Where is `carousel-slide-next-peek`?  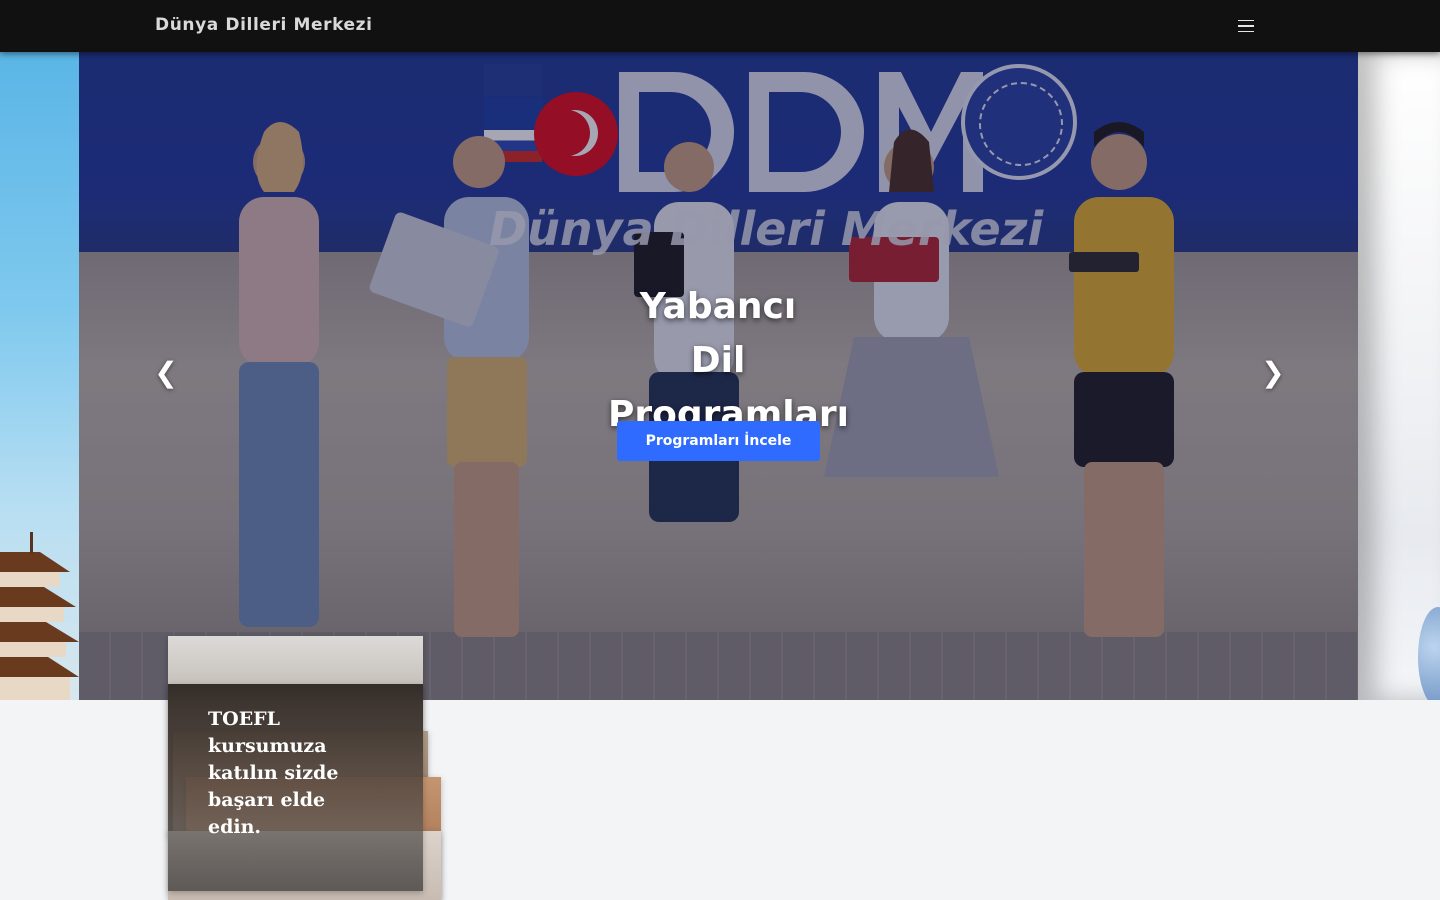
carousel-slide-next-peek is located at coordinates (1399, 376).